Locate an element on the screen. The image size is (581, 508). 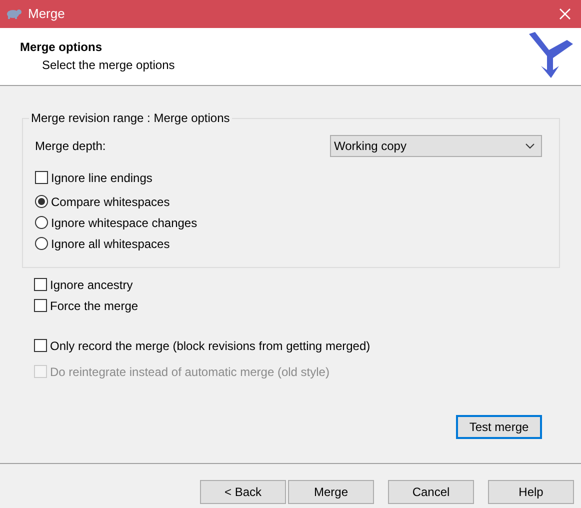
dialog-button: Cancel is located at coordinates (431, 492).